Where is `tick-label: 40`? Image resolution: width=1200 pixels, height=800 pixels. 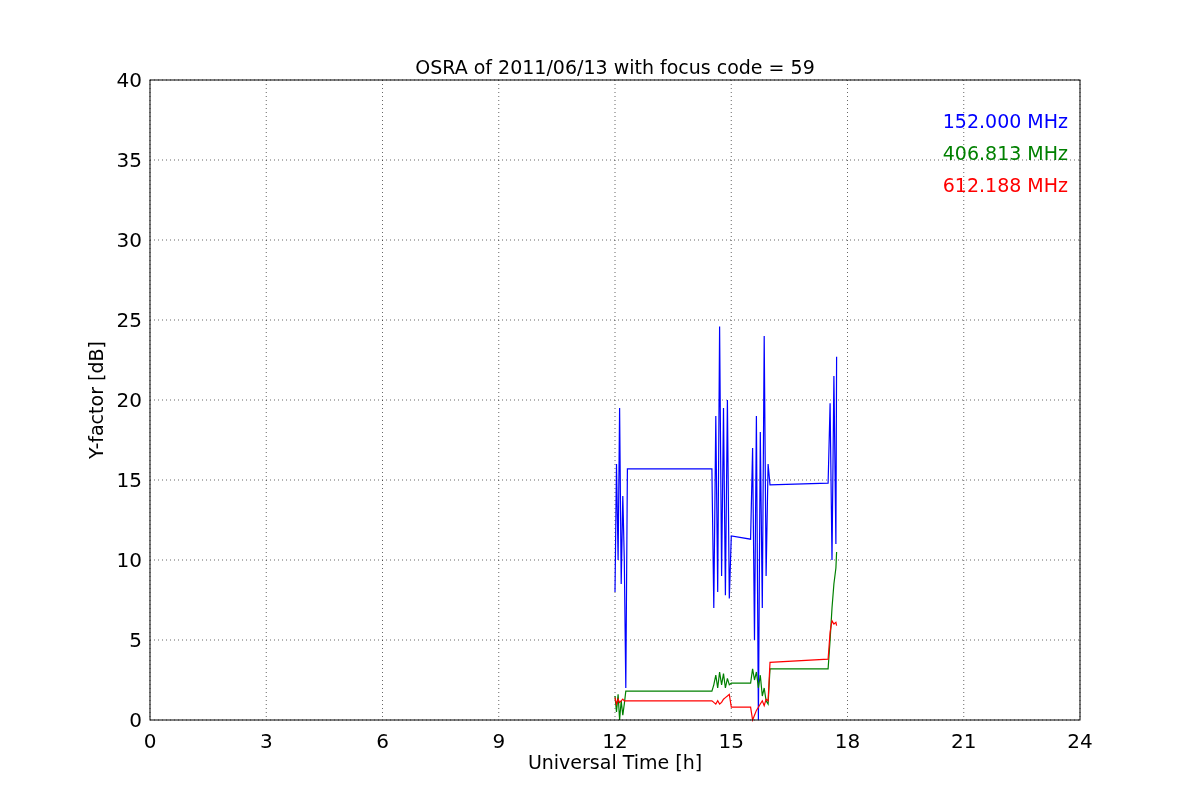 tick-label: 40 is located at coordinates (129, 80).